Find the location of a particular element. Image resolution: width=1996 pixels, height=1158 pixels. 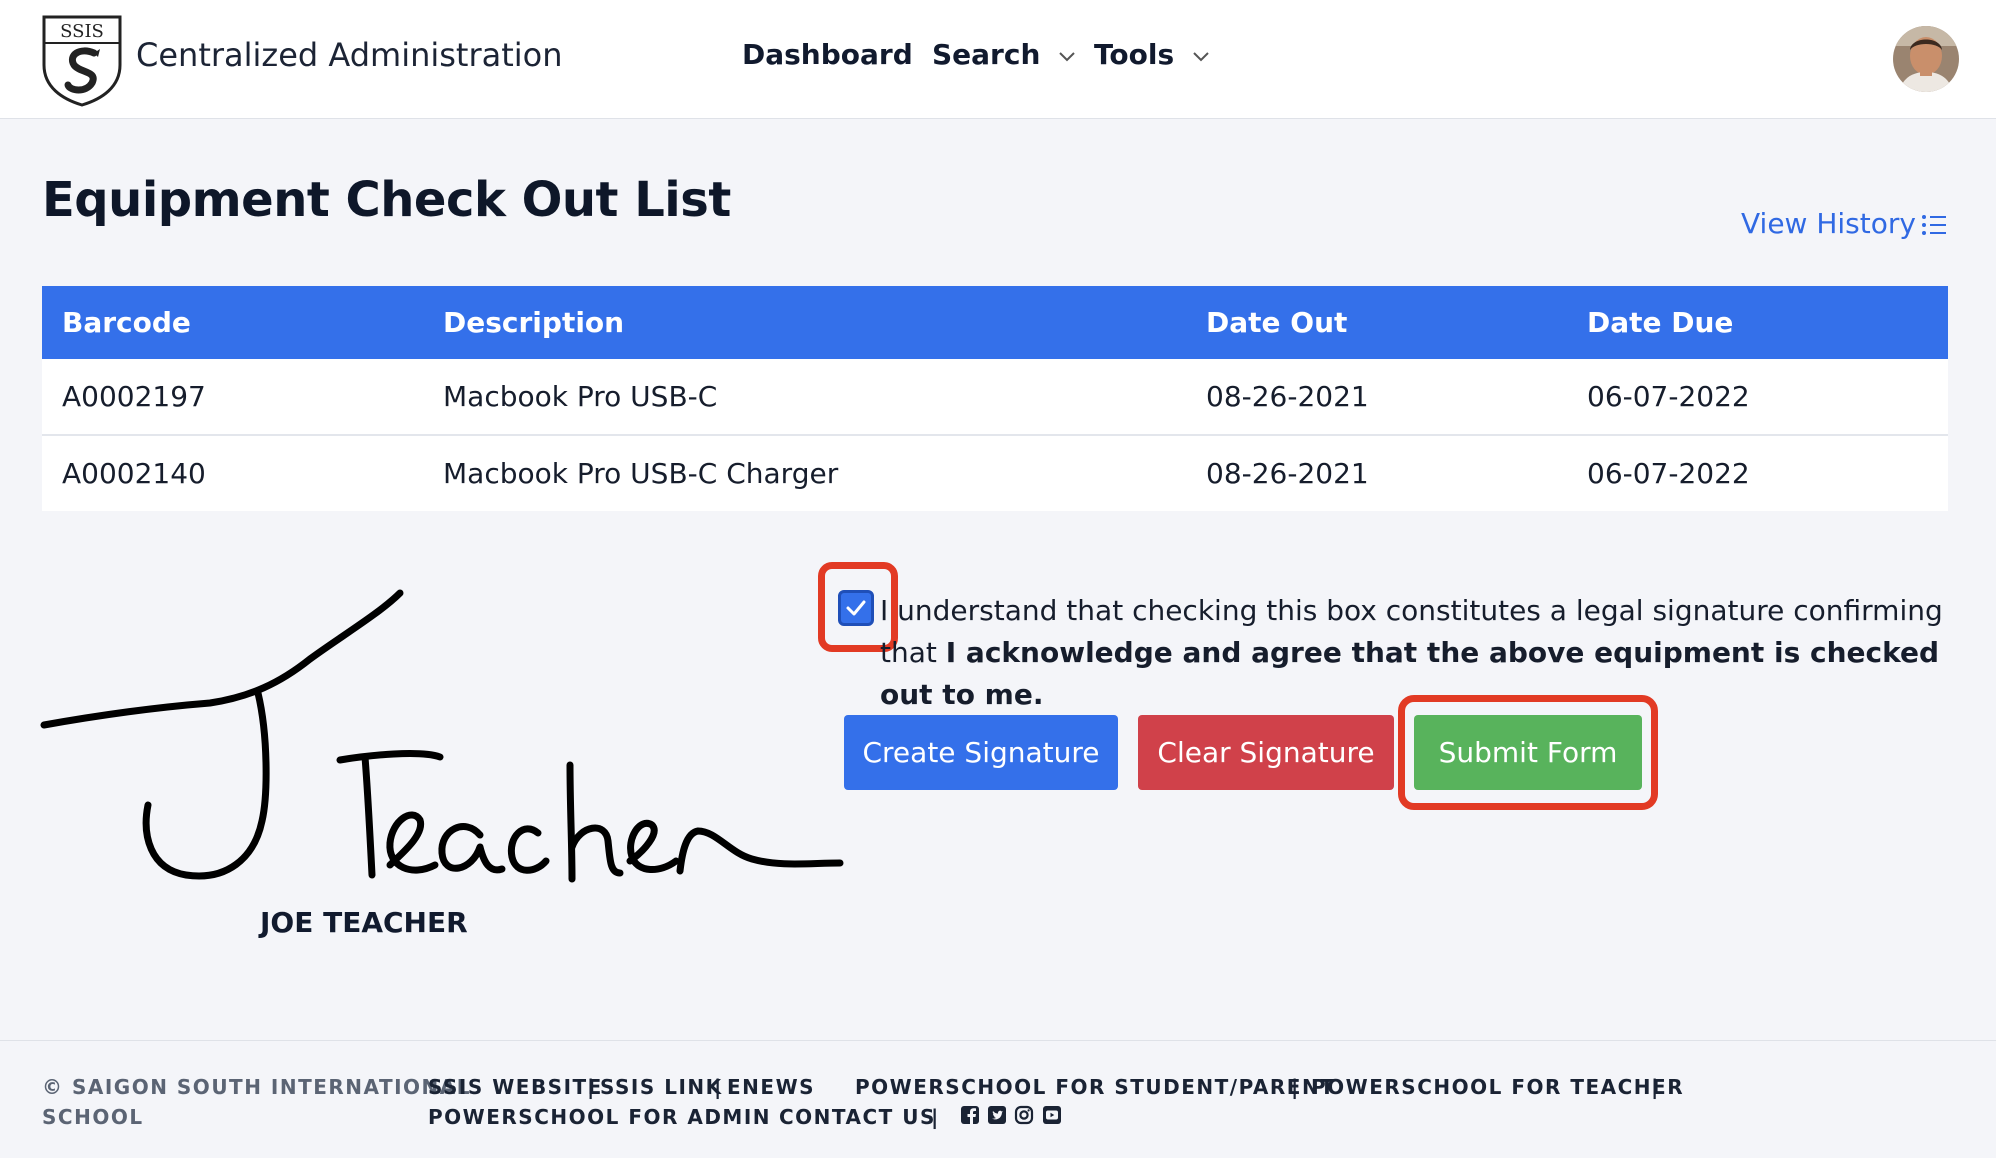

instagram-icon is located at coordinates (1024, 1115).